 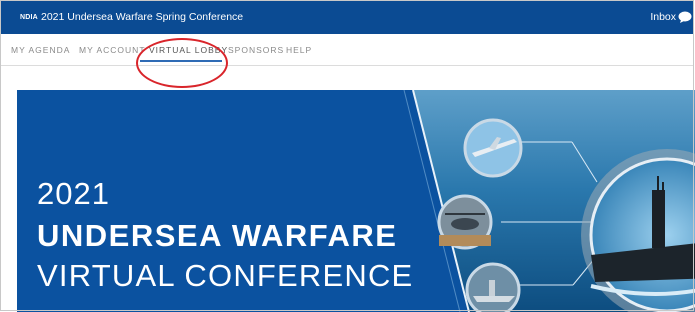 What do you see at coordinates (685, 17) in the screenshot?
I see `chat-bubble-icon` at bounding box center [685, 17].